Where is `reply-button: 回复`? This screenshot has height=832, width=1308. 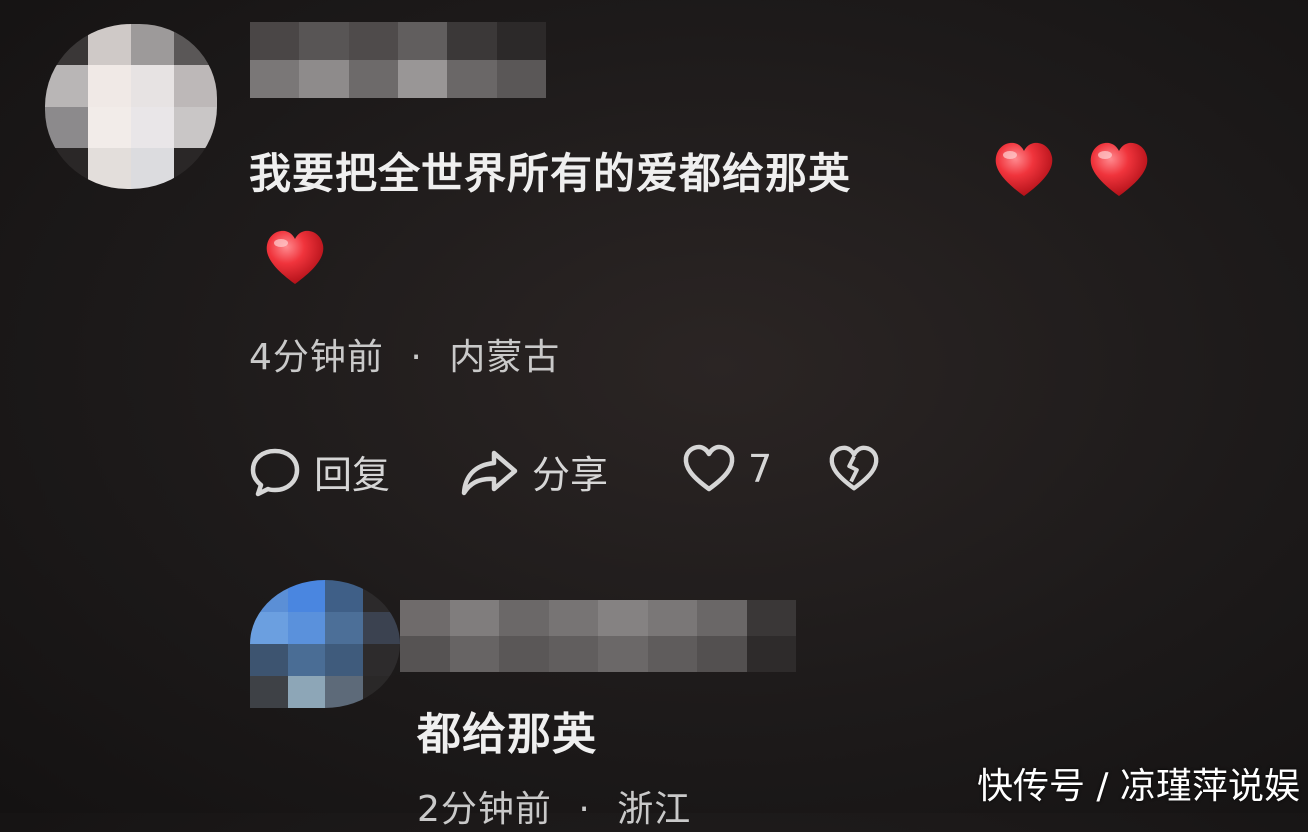 reply-button: 回复 is located at coordinates (319, 471).